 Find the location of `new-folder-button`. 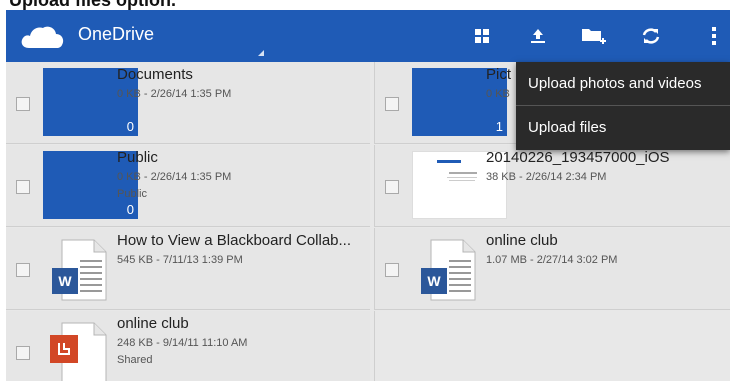

new-folder-button is located at coordinates (594, 36).